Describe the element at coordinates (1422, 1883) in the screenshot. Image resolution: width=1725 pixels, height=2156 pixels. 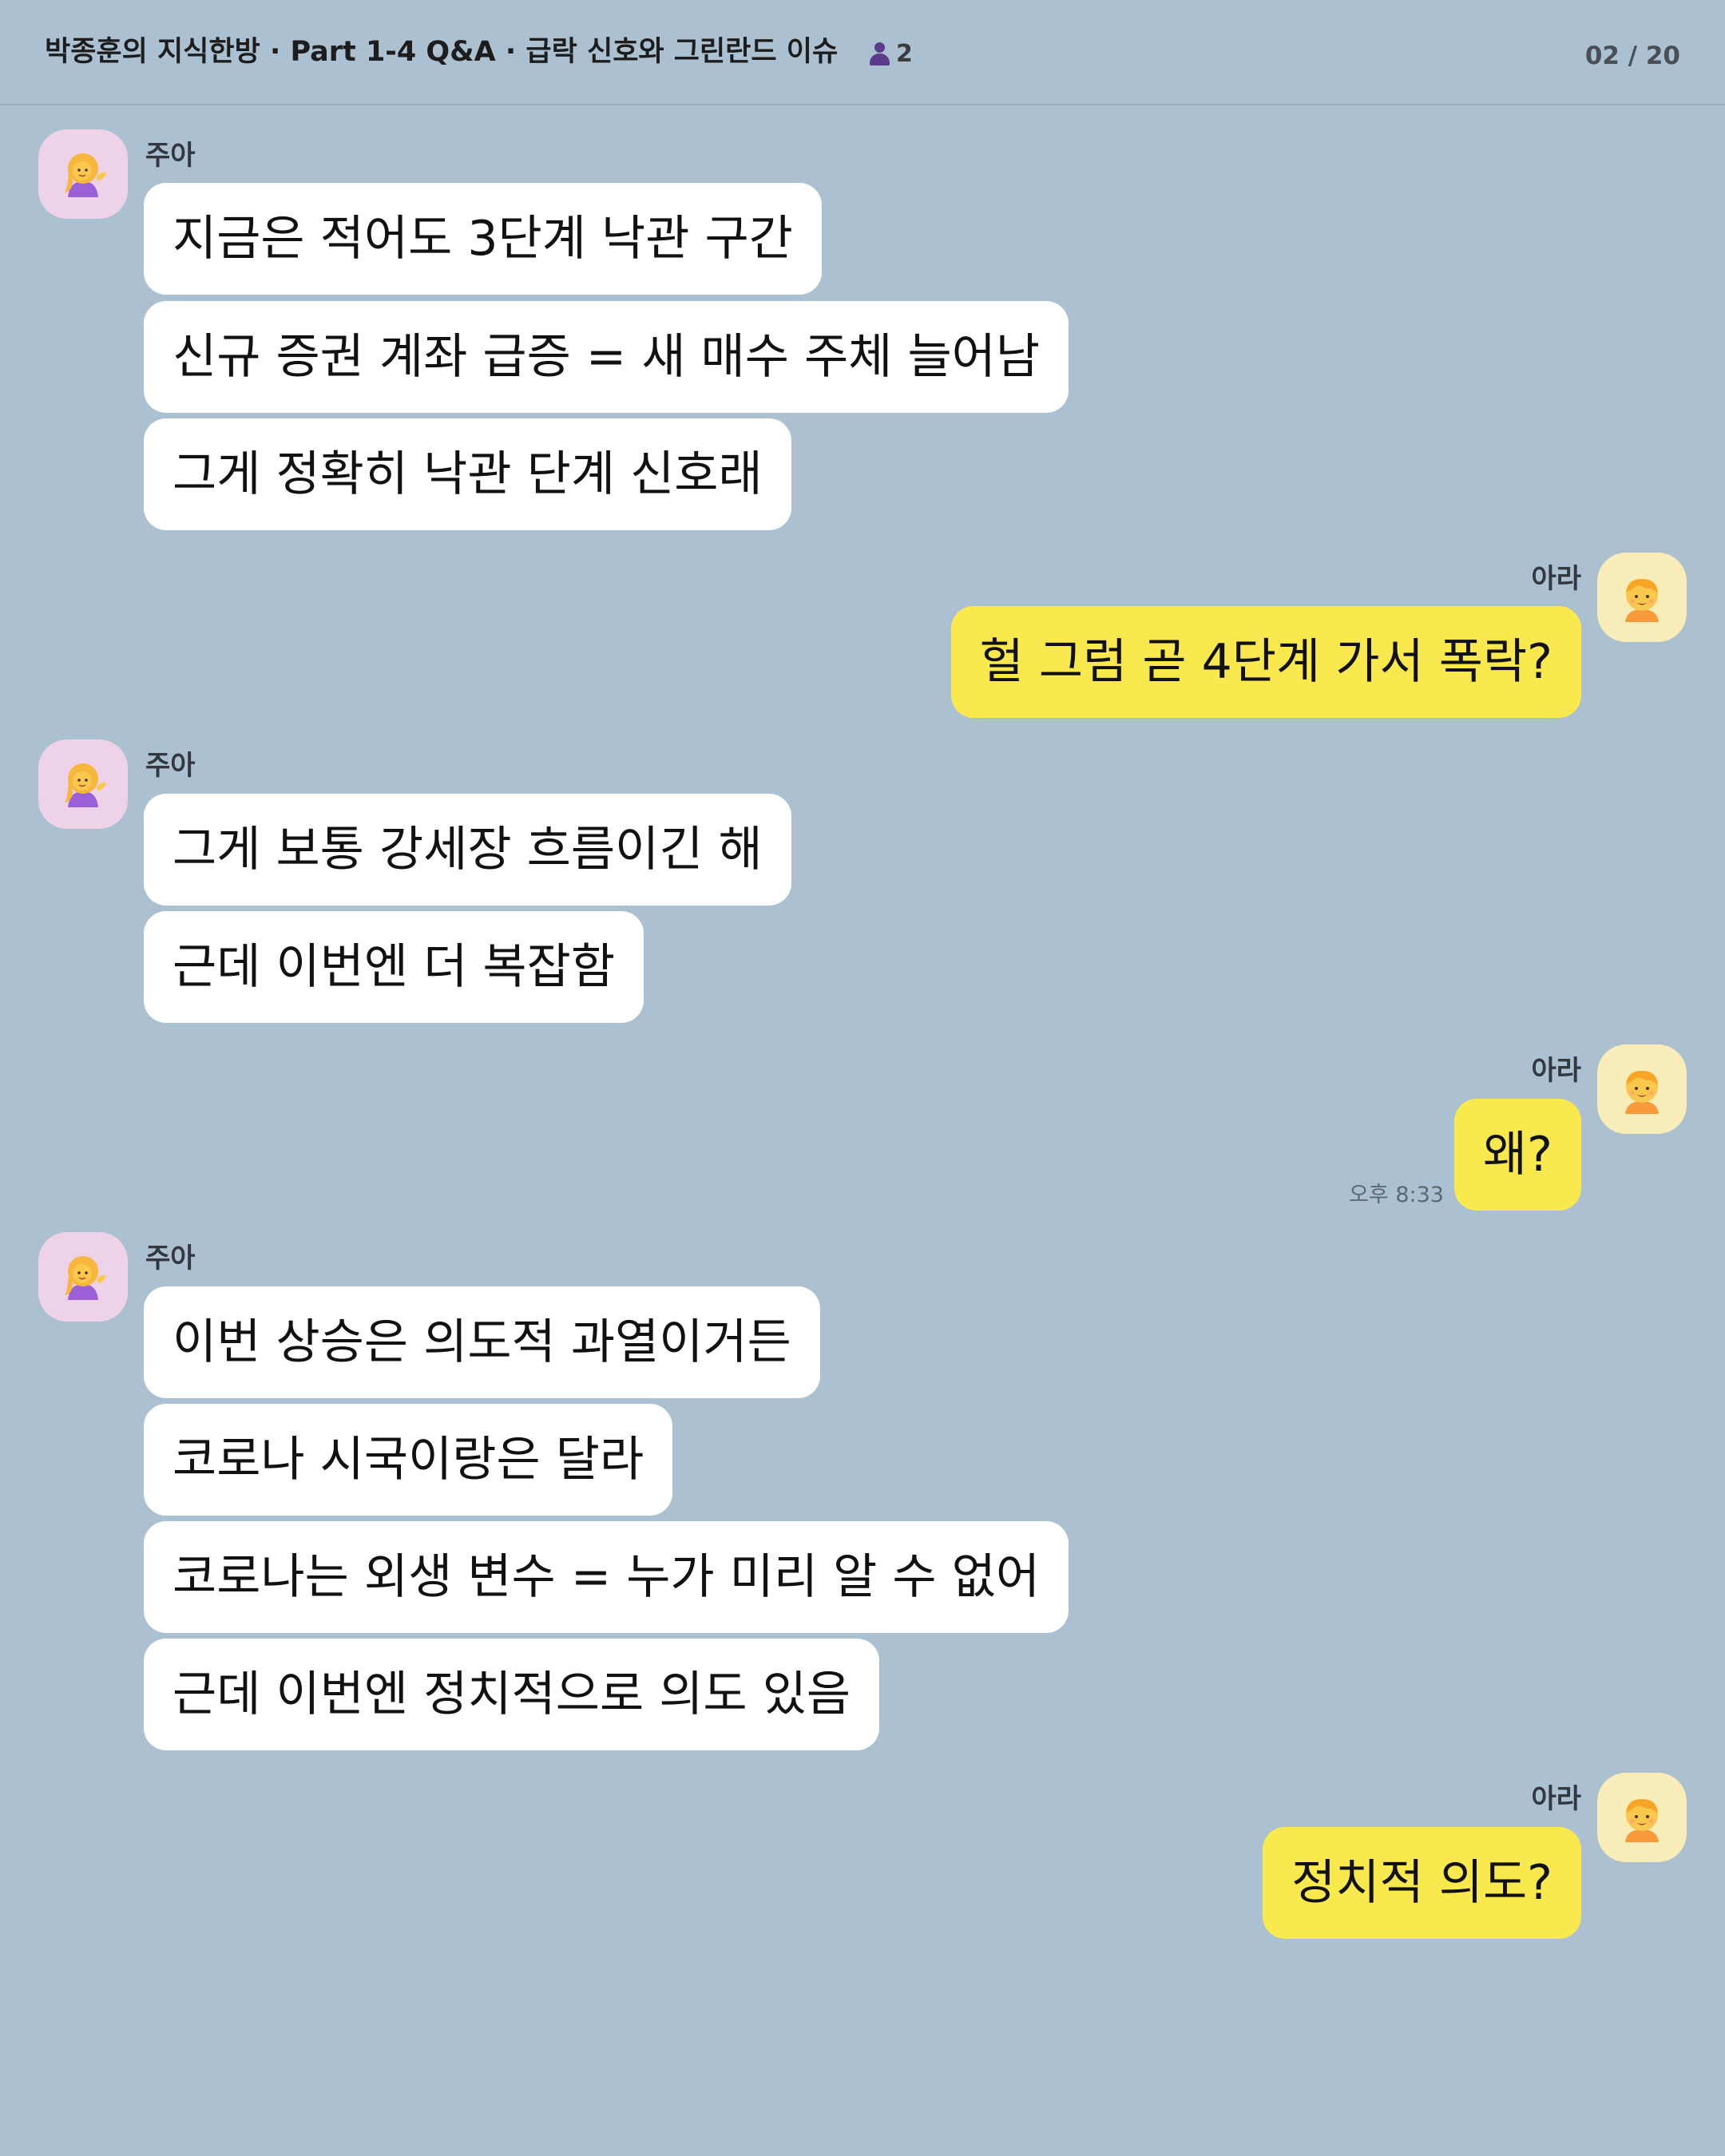
I see `message-bubble: 정치적 의도?` at that location.